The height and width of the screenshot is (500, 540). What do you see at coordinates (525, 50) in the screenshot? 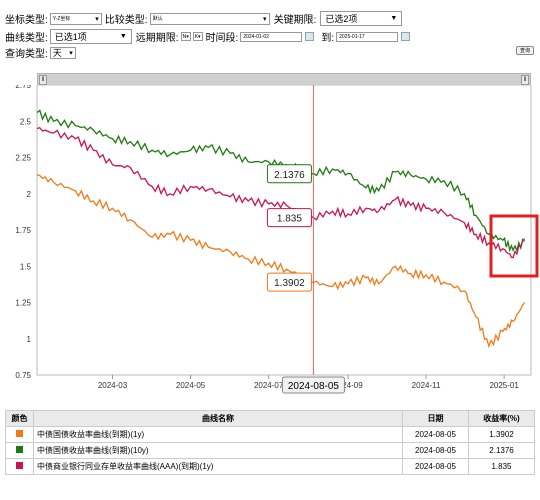
I see `query-button: 查询` at bounding box center [525, 50].